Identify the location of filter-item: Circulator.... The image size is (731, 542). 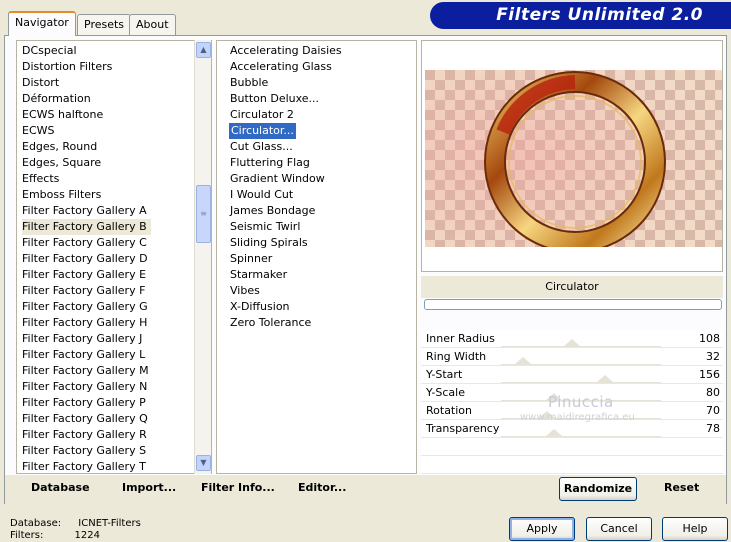
(262, 131).